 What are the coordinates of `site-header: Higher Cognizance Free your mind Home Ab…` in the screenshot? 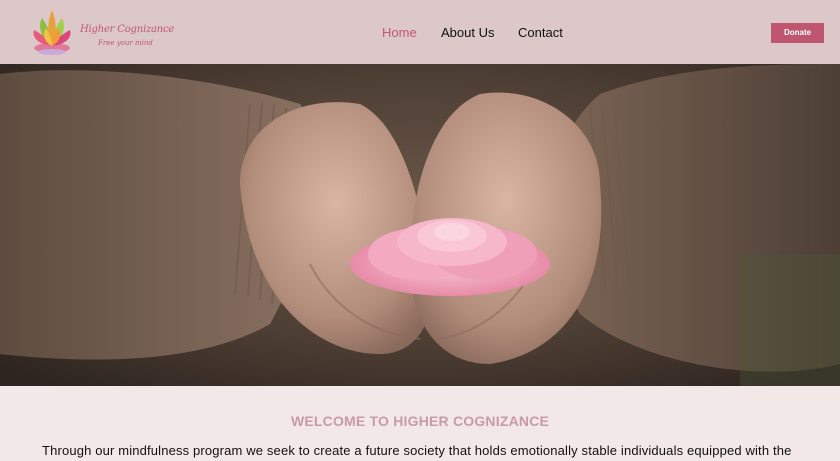 It's located at (420, 32).